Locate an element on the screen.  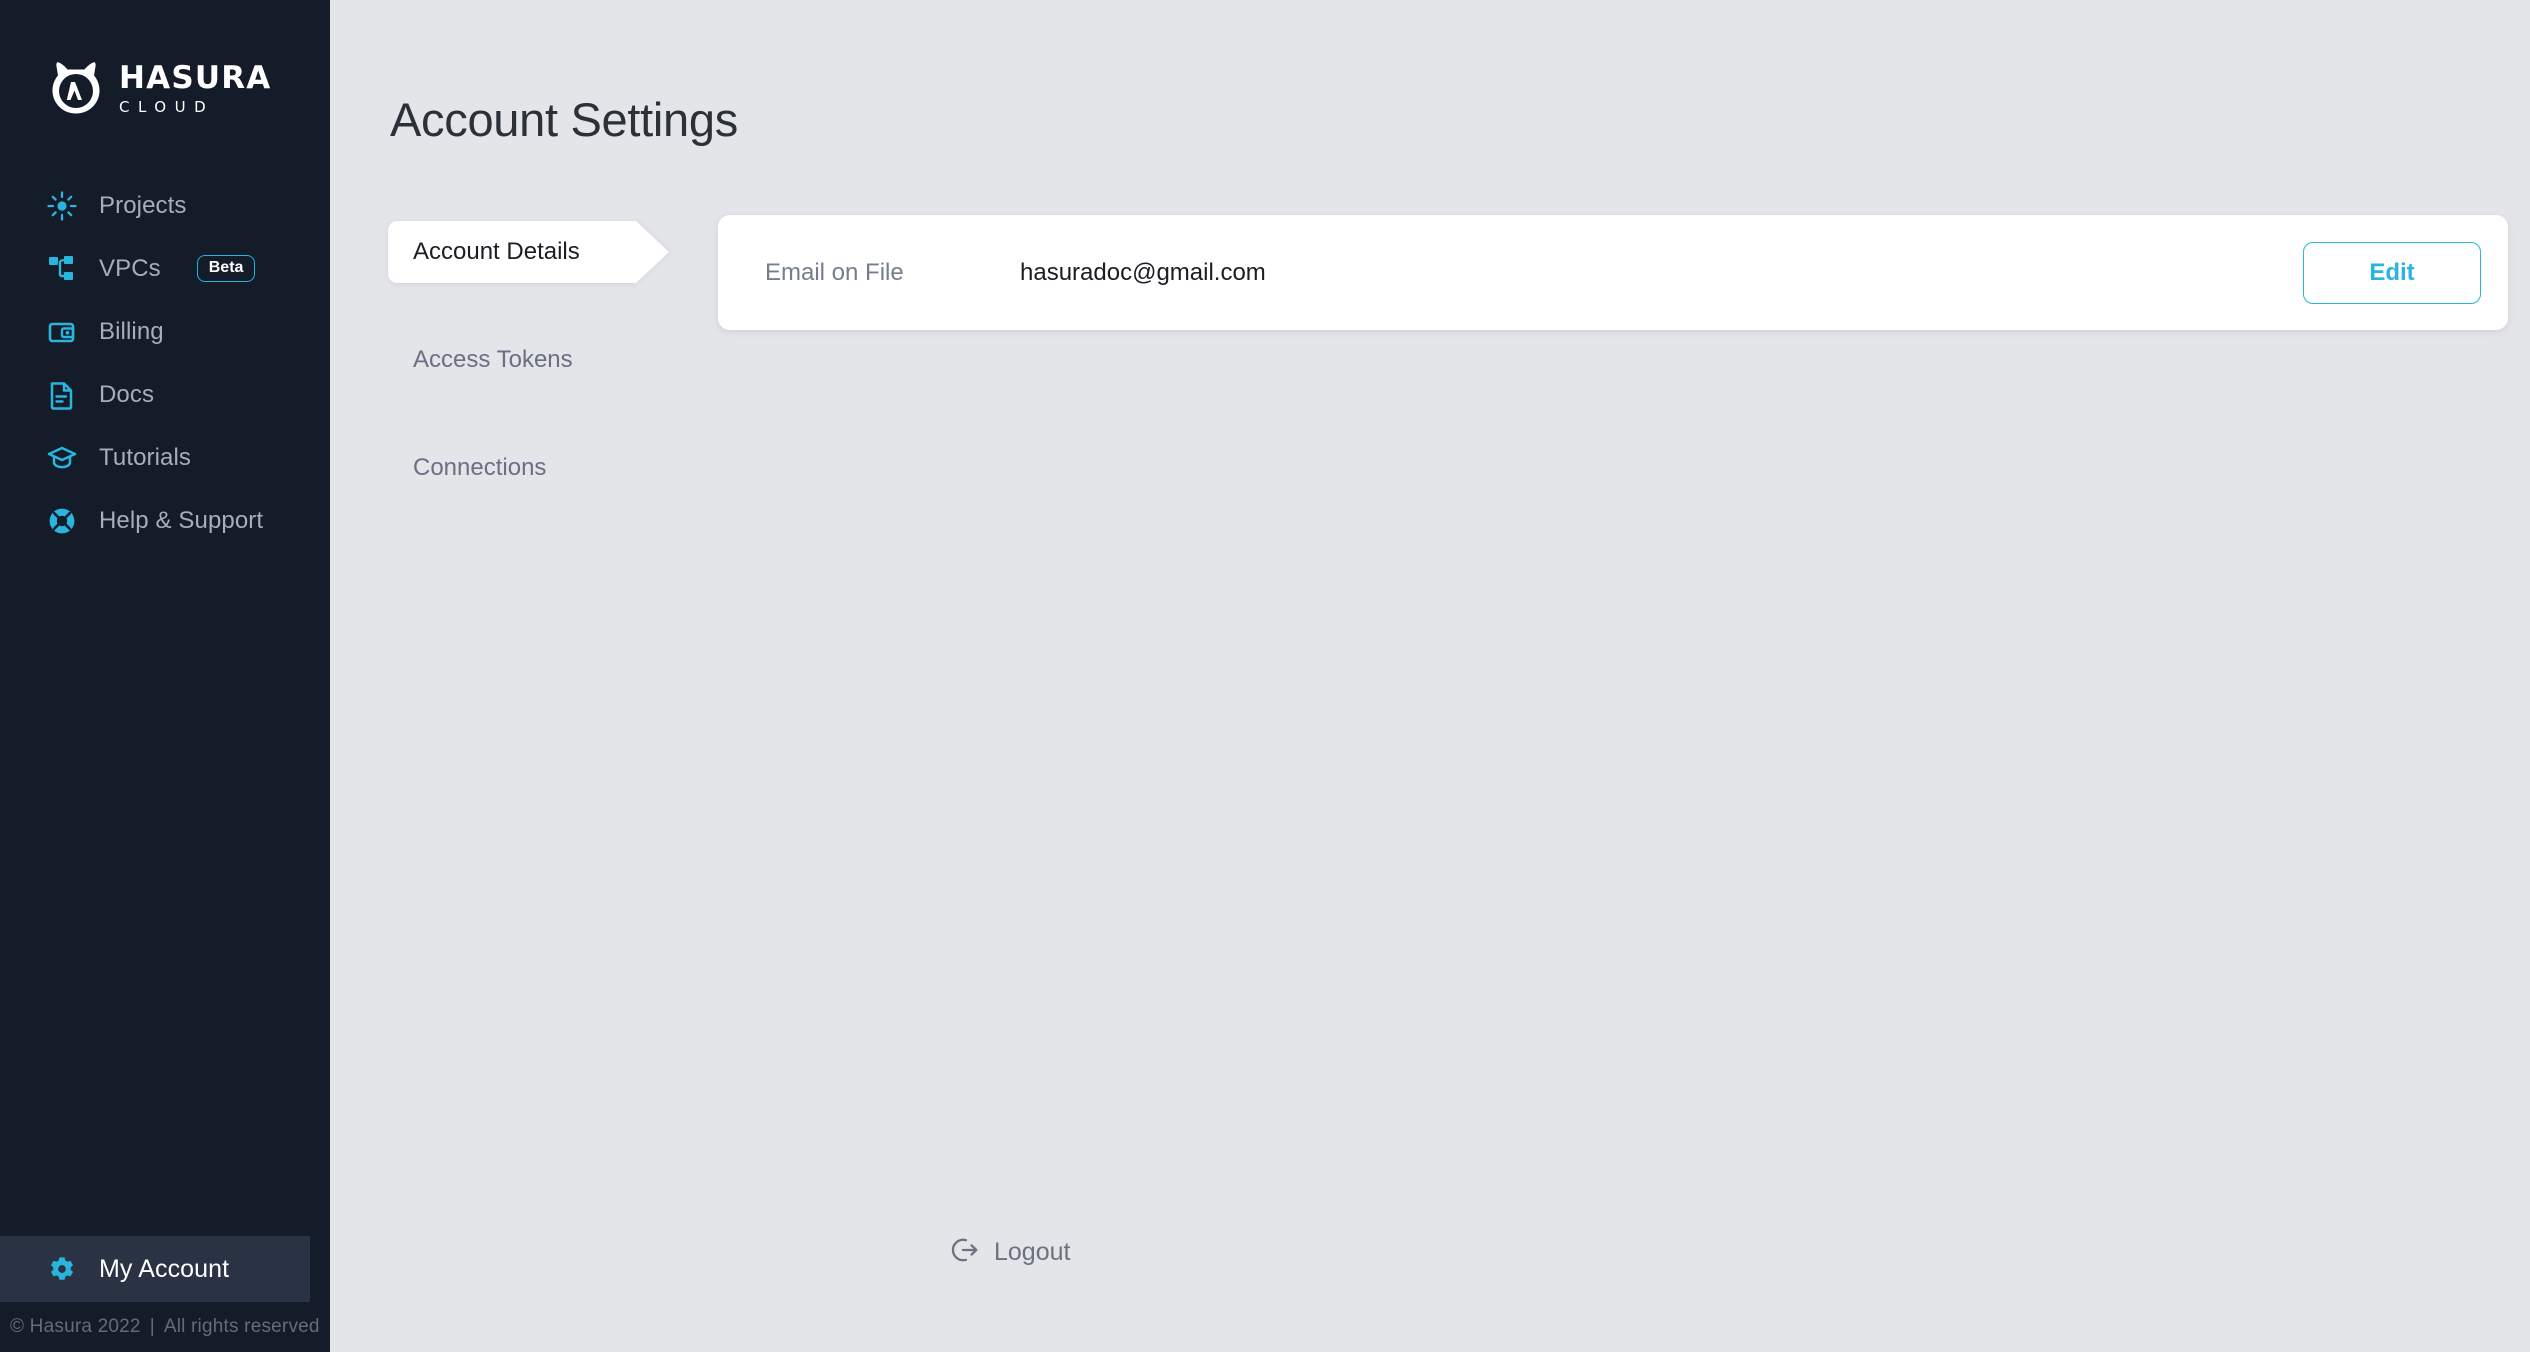
sidebar-bottom-section: My Account is located at coordinates (155, 1269).